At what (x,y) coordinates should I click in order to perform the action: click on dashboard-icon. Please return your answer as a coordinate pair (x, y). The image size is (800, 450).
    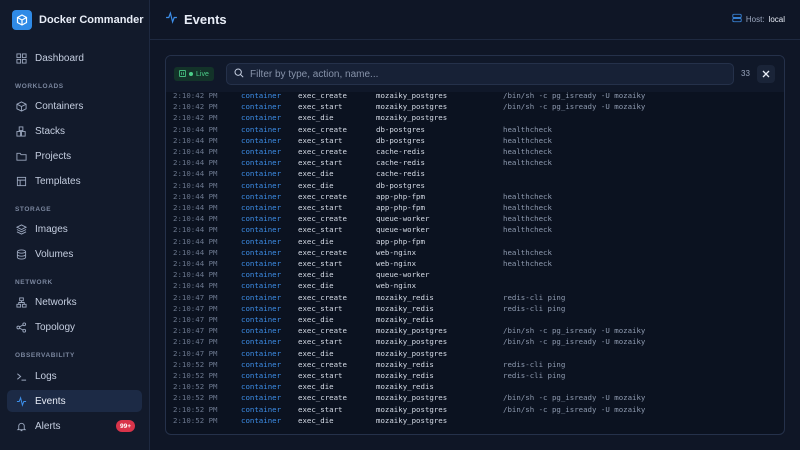
    Looking at the image, I should click on (21, 58).